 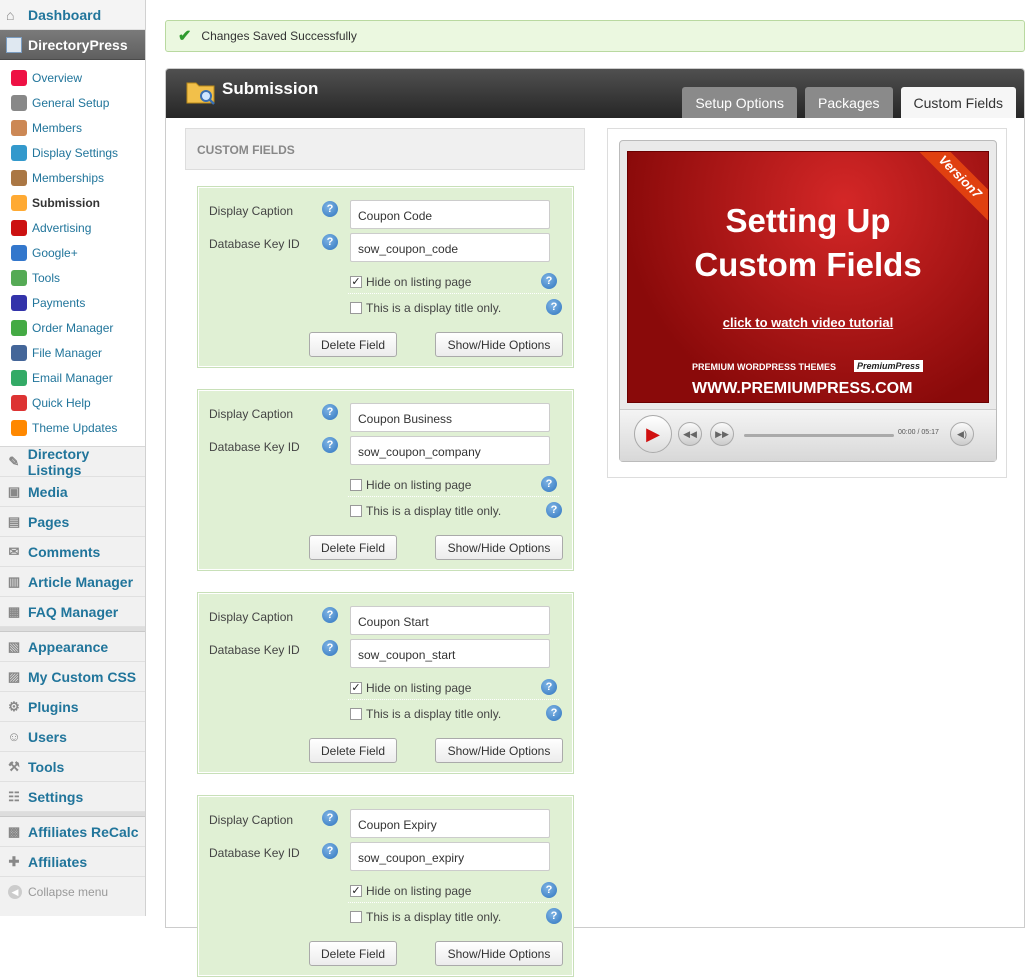 I want to click on submenu-advertising: Advertising, so click(x=72, y=227).